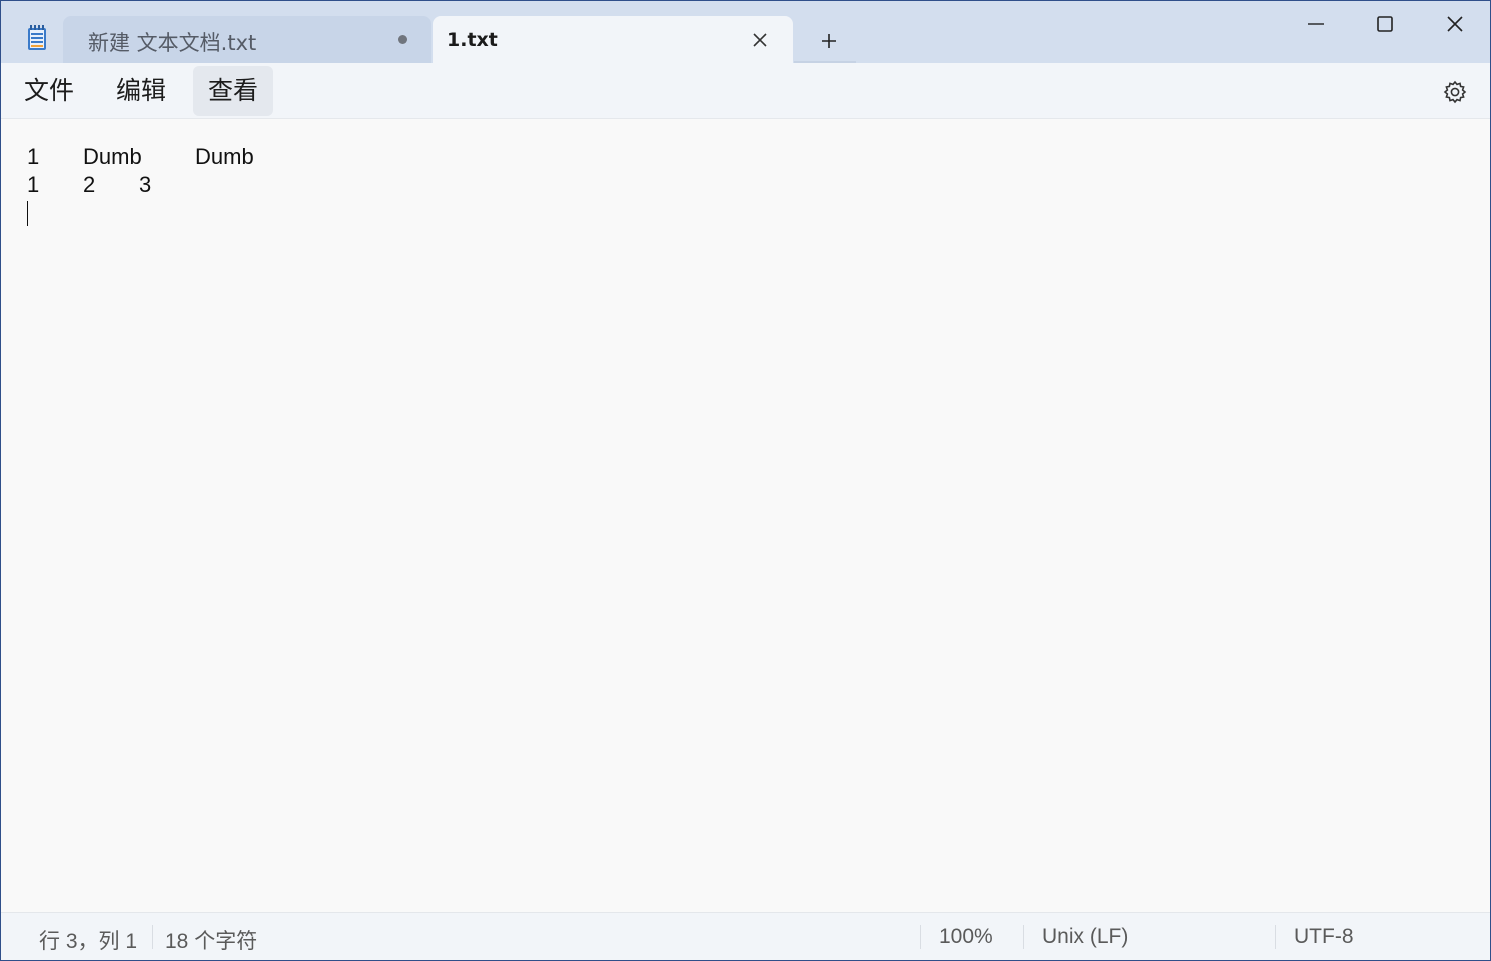  Describe the element at coordinates (211, 941) in the screenshot. I see `character-count: 18 个字符` at that location.